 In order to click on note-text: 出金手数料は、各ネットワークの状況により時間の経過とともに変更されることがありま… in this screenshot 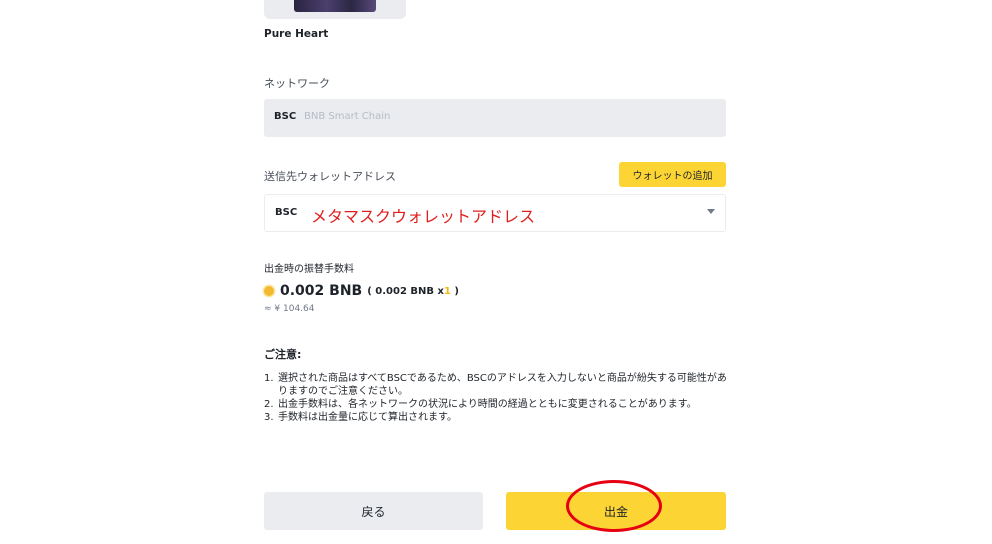, I will do `click(487, 404)`.